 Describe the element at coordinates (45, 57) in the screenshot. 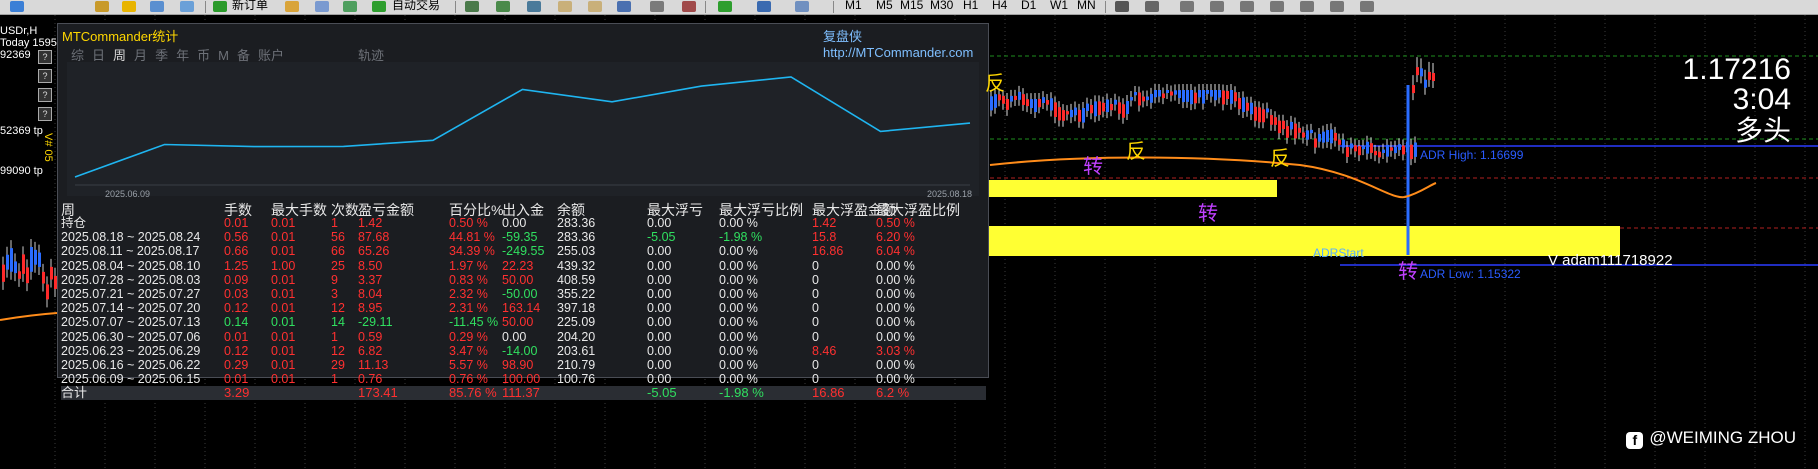

I see `side-icon-1: ?` at that location.